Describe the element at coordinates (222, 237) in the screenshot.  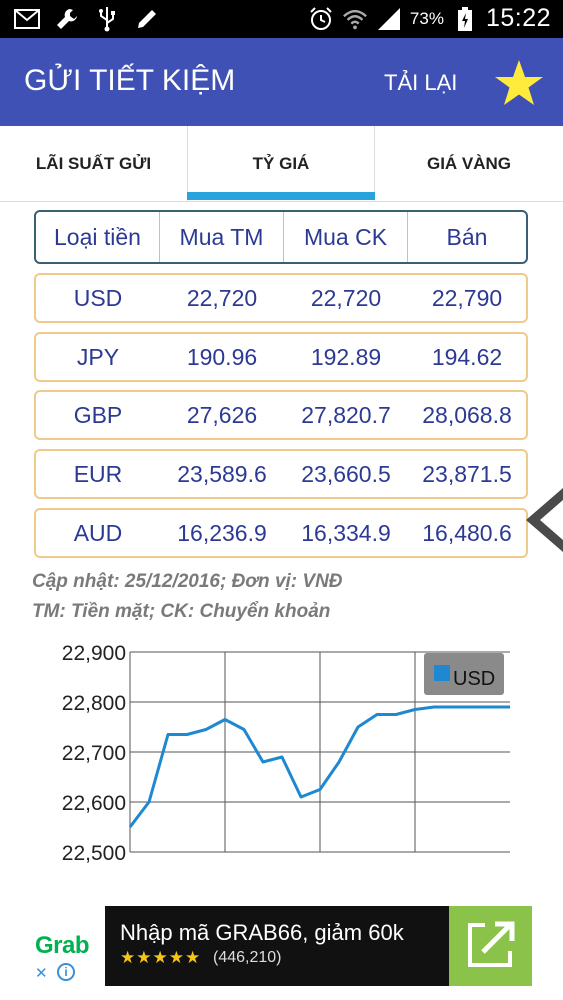
I see `header-buy-cash: Mua TM` at that location.